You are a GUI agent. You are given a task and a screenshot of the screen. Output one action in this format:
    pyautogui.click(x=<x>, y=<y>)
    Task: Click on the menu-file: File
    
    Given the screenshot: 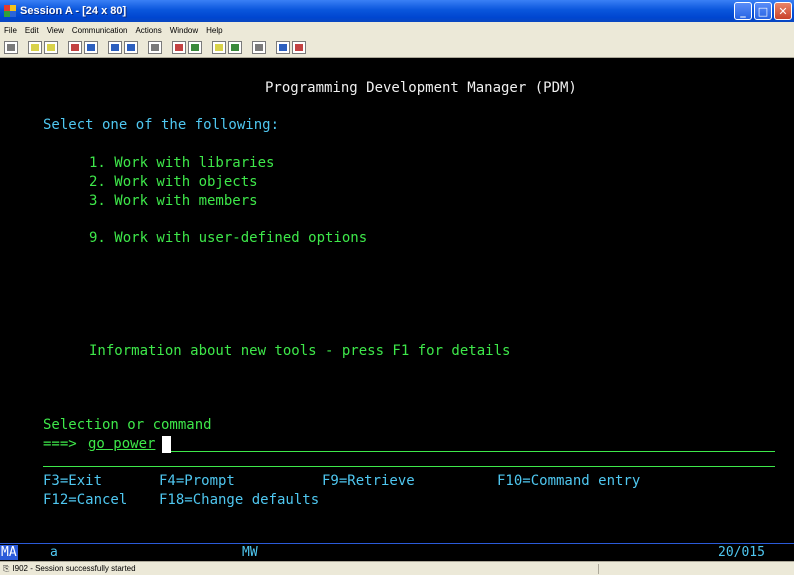 What is the action you would take?
    pyautogui.click(x=10, y=30)
    